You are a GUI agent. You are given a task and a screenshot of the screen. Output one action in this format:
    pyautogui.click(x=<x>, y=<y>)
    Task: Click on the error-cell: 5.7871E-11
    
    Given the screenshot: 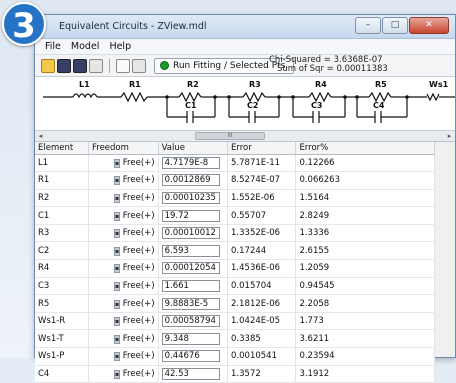 What is the action you would take?
    pyautogui.click(x=262, y=163)
    